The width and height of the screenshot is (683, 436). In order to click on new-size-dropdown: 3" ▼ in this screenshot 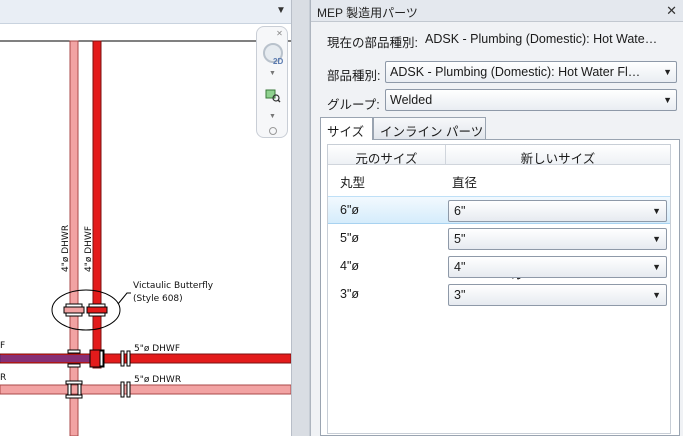, I will do `click(557, 295)`.